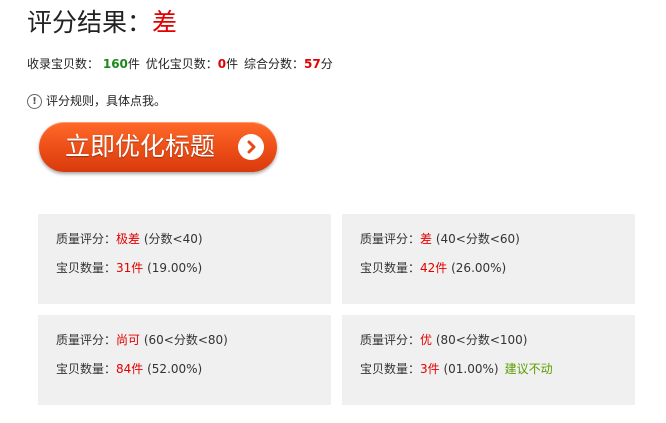  Describe the element at coordinates (133, 64) in the screenshot. I see `collected-unit: 件` at that location.